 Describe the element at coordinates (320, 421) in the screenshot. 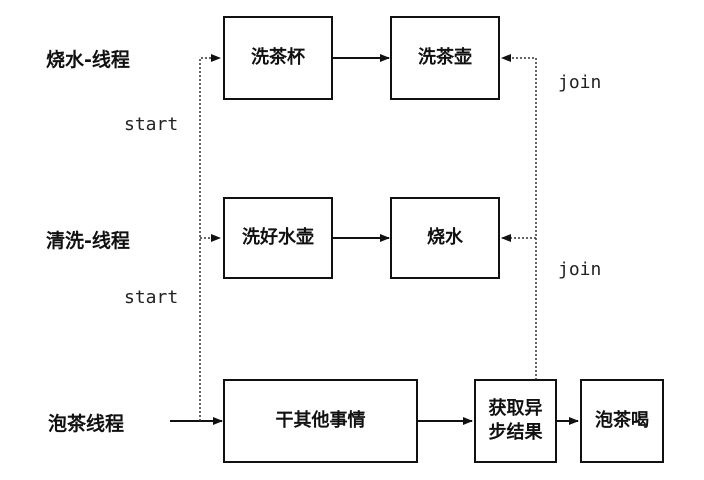

I see `other-things-box: 干其他事情` at that location.